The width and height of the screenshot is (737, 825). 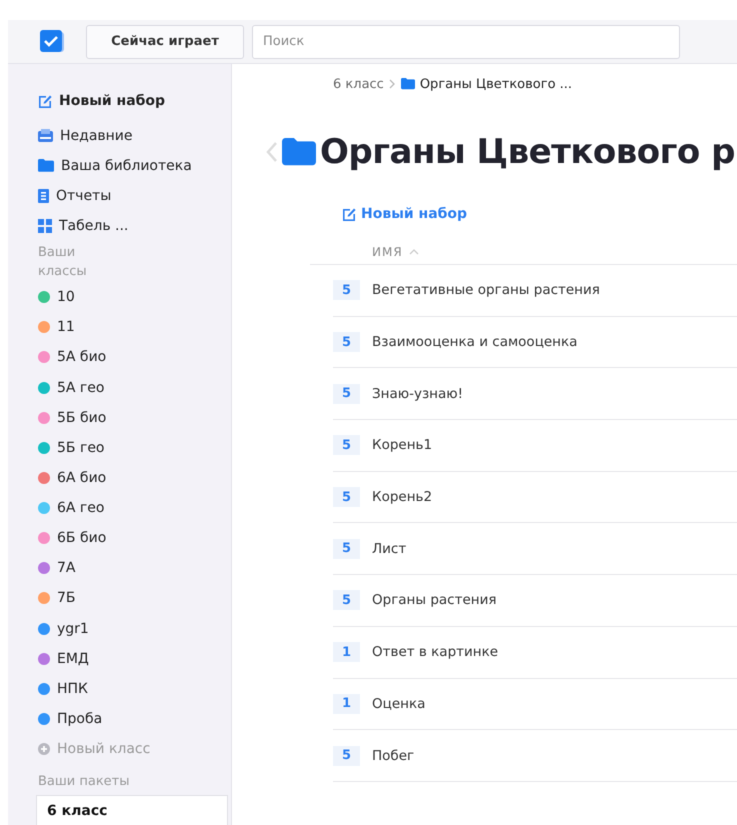 I want to click on class-item: 5Б био, so click(x=134, y=417).